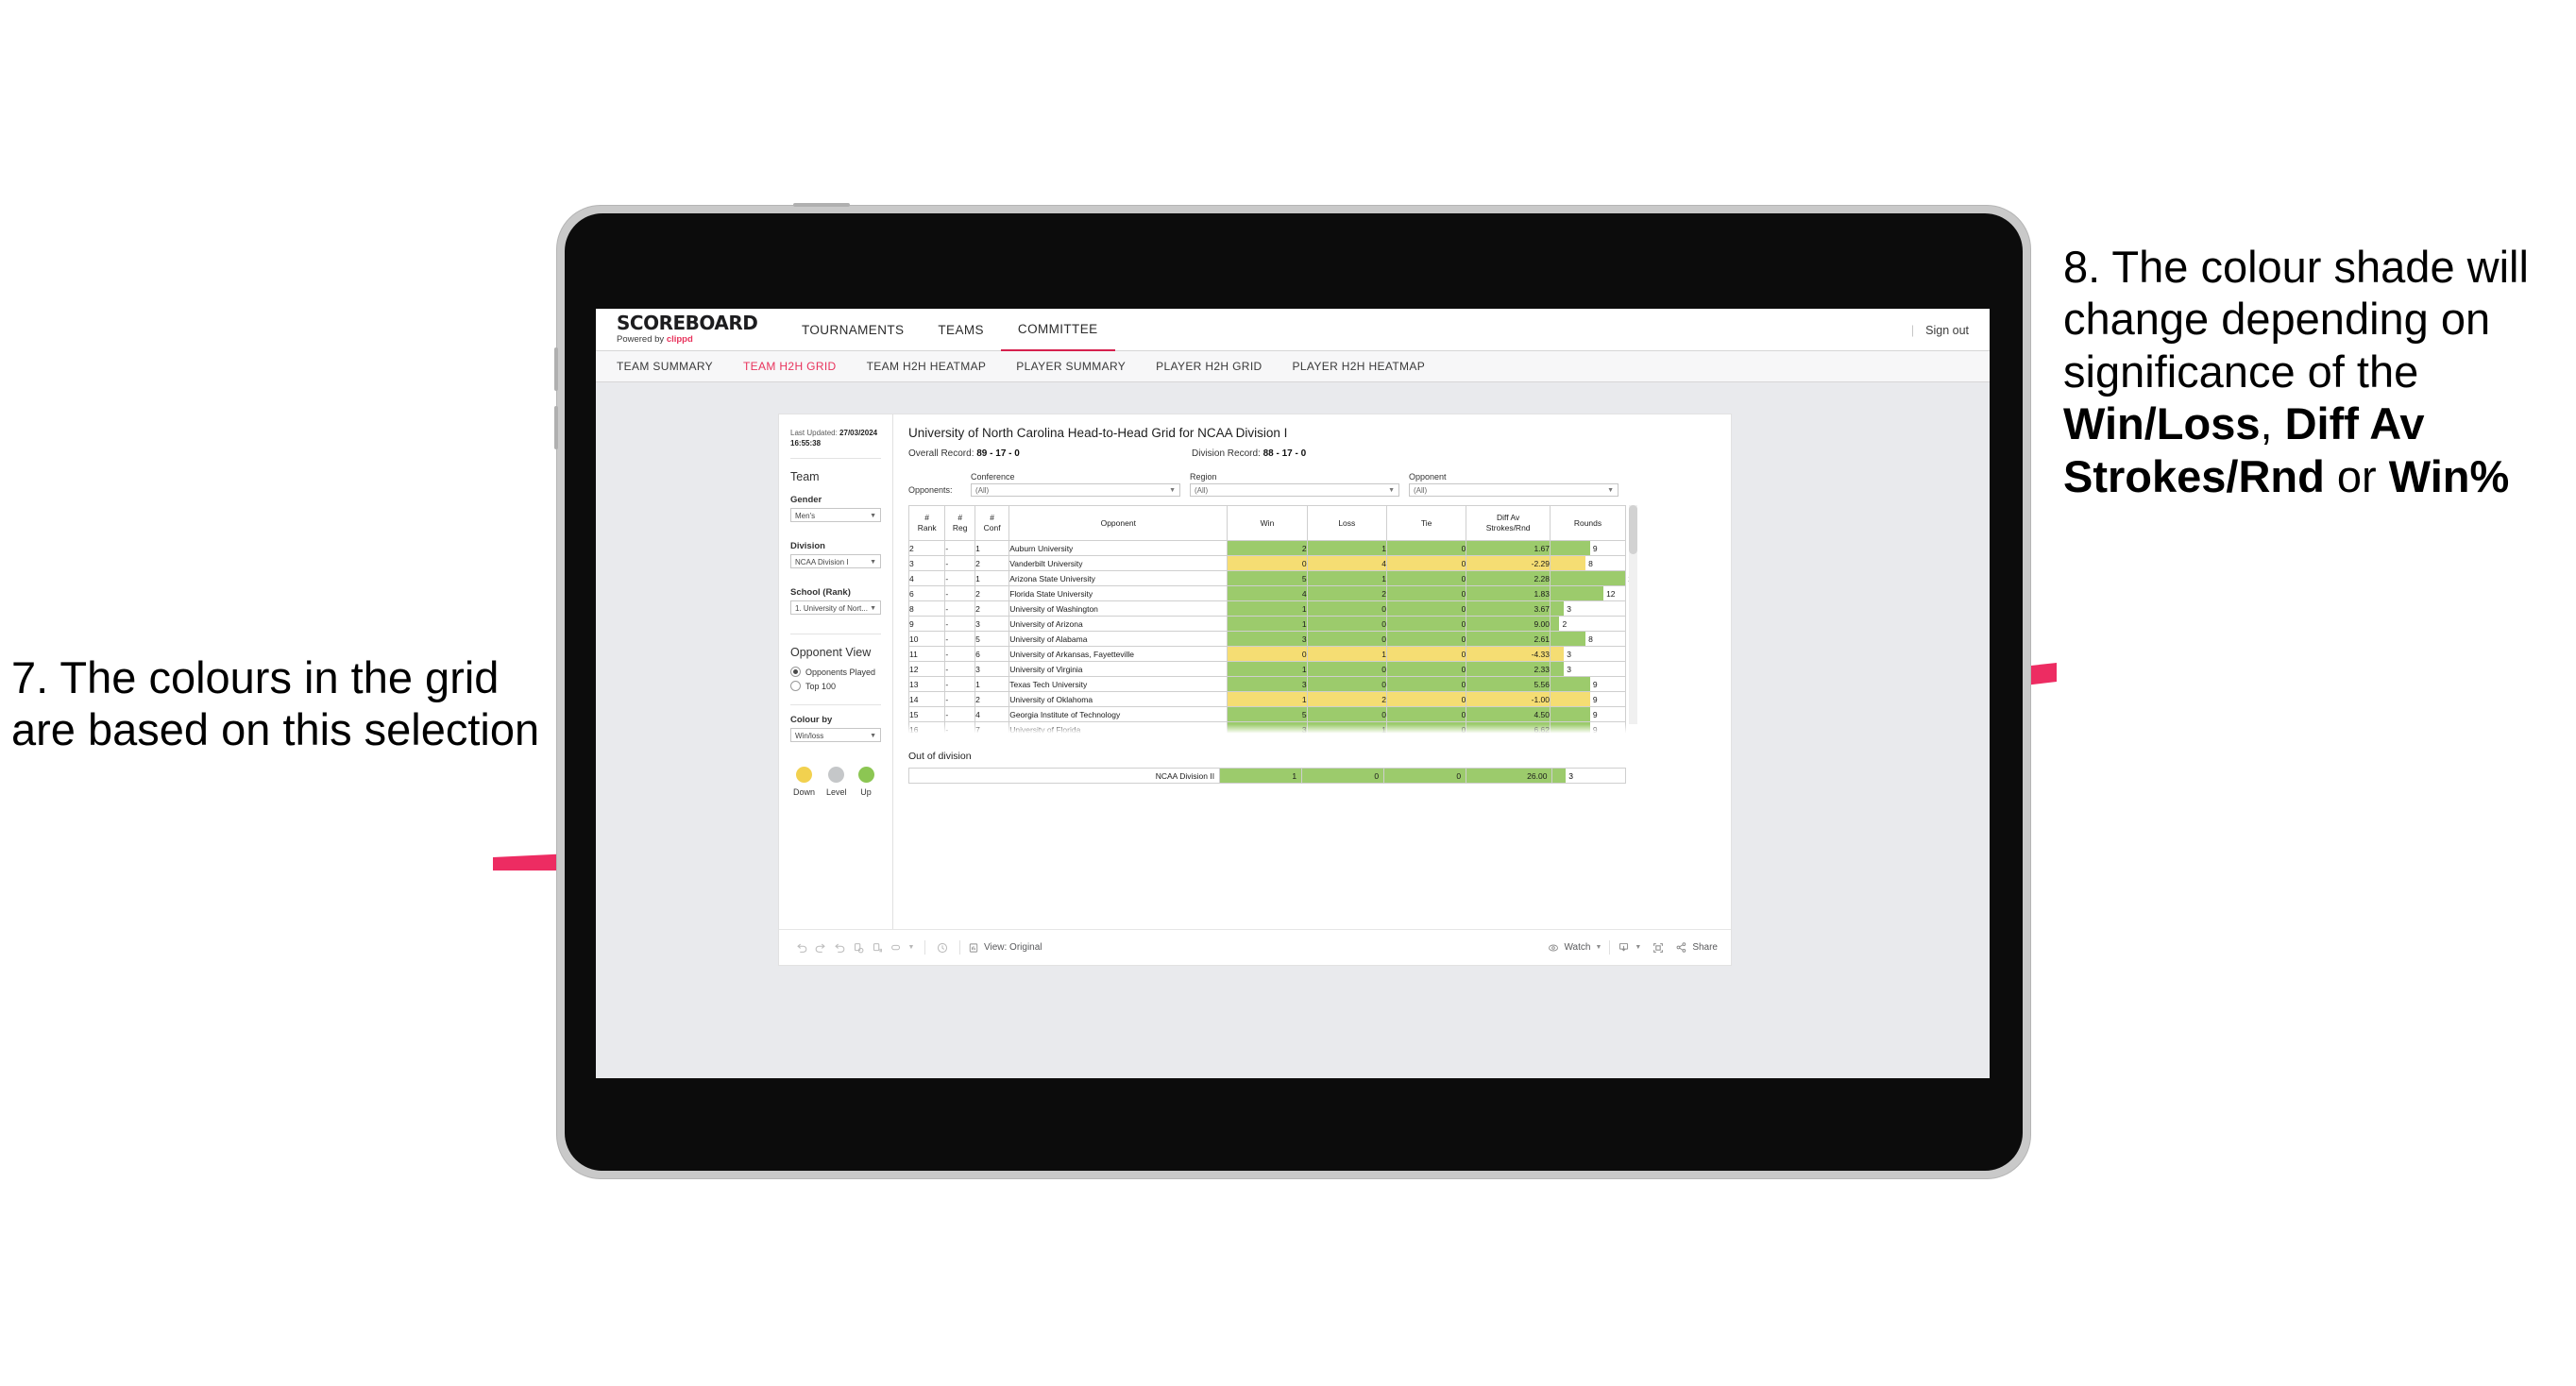  What do you see at coordinates (836, 792) in the screenshot?
I see `legend-caption: Level` at bounding box center [836, 792].